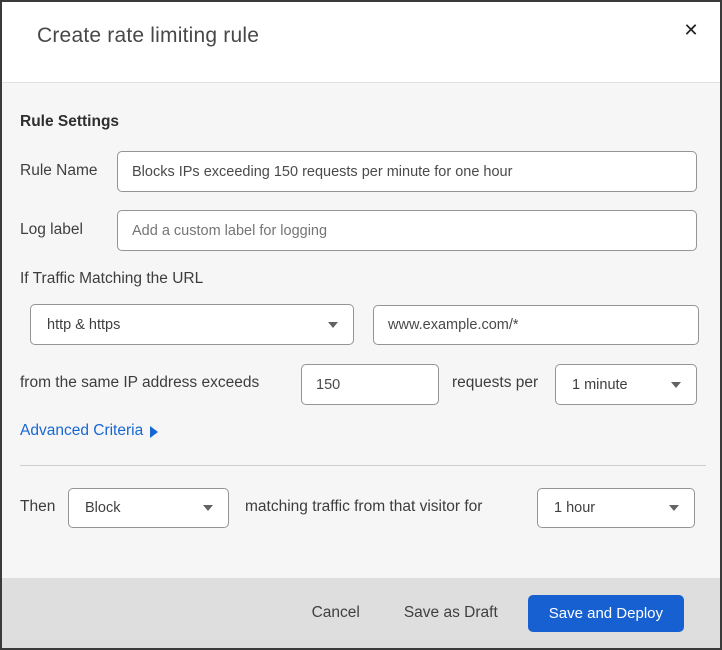  Describe the element at coordinates (363, 465) in the screenshot. I see `section-divider` at that location.